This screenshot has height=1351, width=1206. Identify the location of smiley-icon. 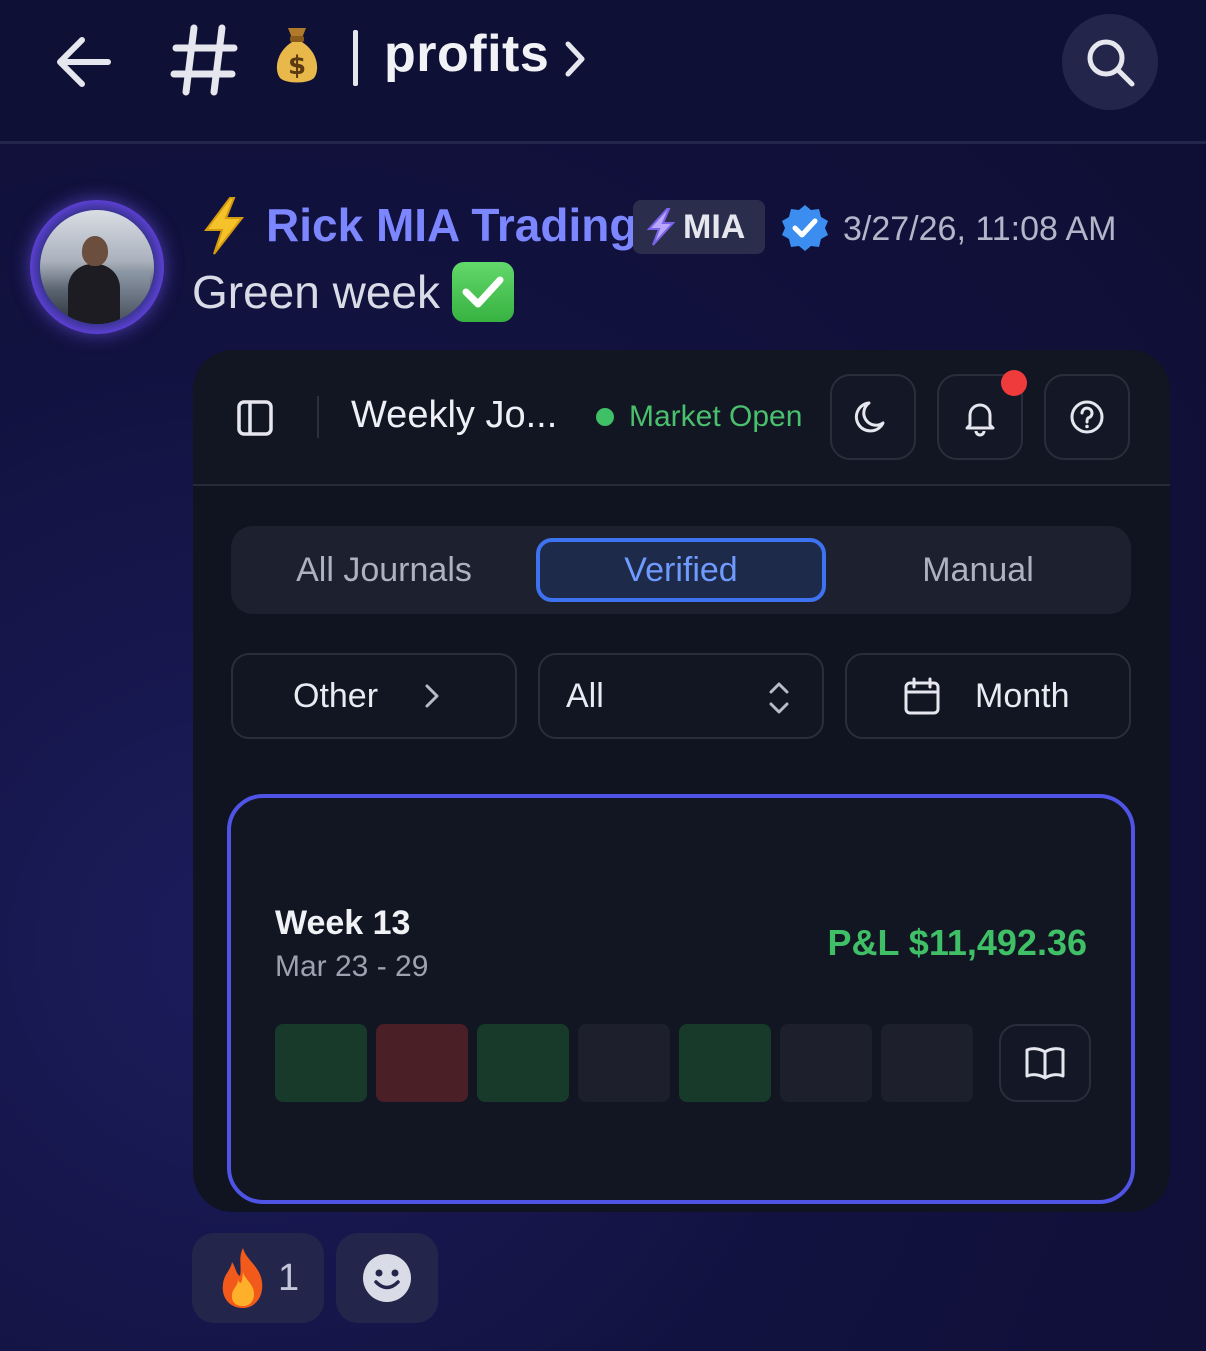
(387, 1278).